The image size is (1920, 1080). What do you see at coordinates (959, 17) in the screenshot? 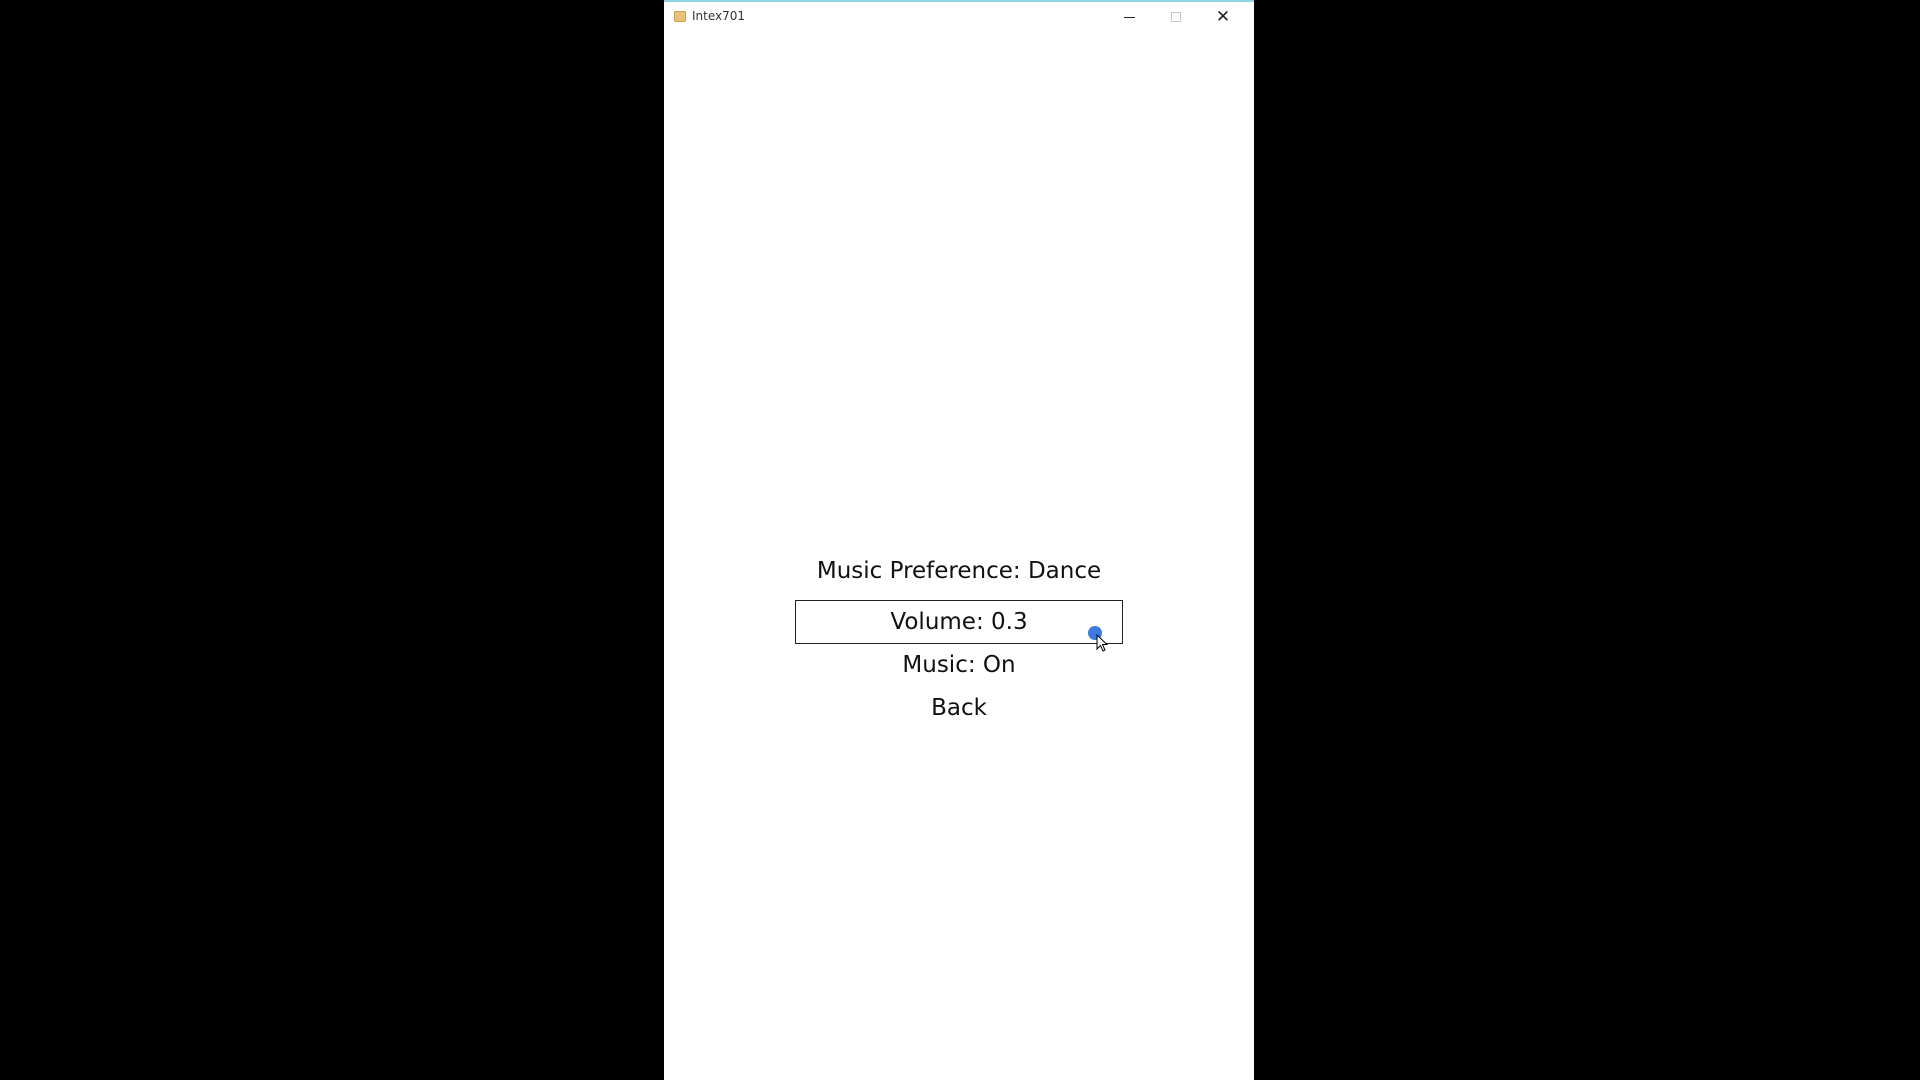
I see `title-bar: Intex701 ✕` at bounding box center [959, 17].